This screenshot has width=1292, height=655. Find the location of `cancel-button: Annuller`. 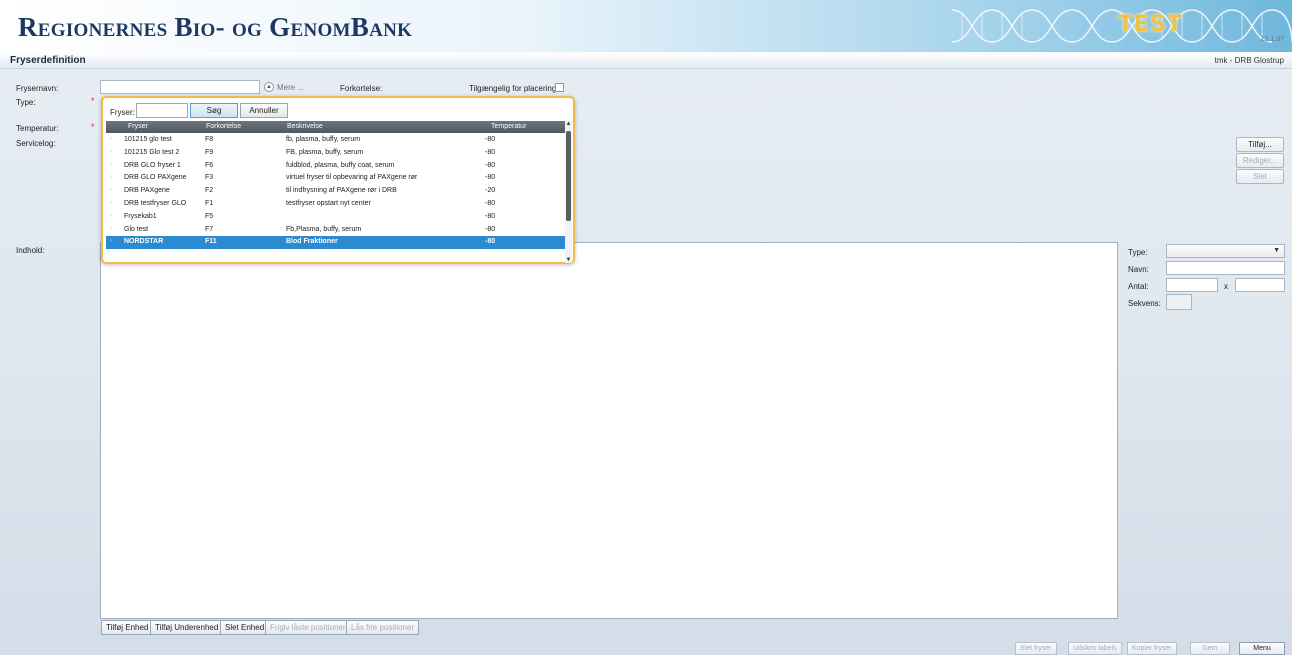

cancel-button: Annuller is located at coordinates (264, 110).